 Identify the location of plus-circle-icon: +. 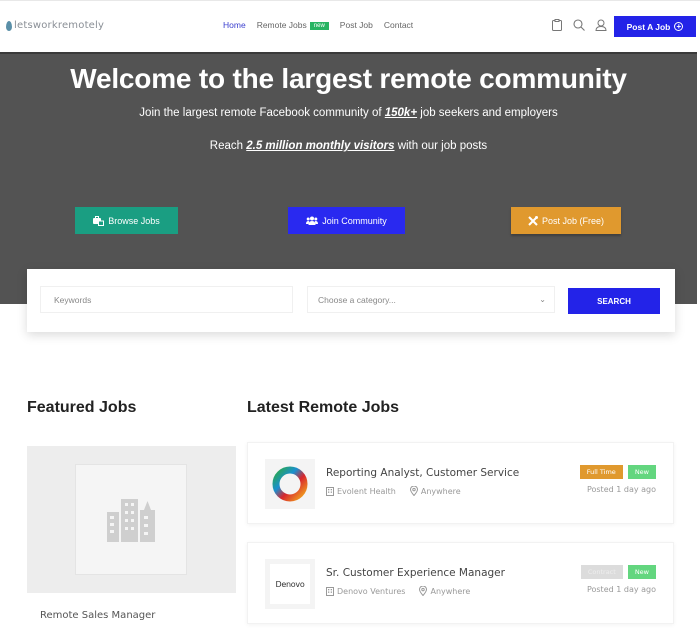
(679, 26).